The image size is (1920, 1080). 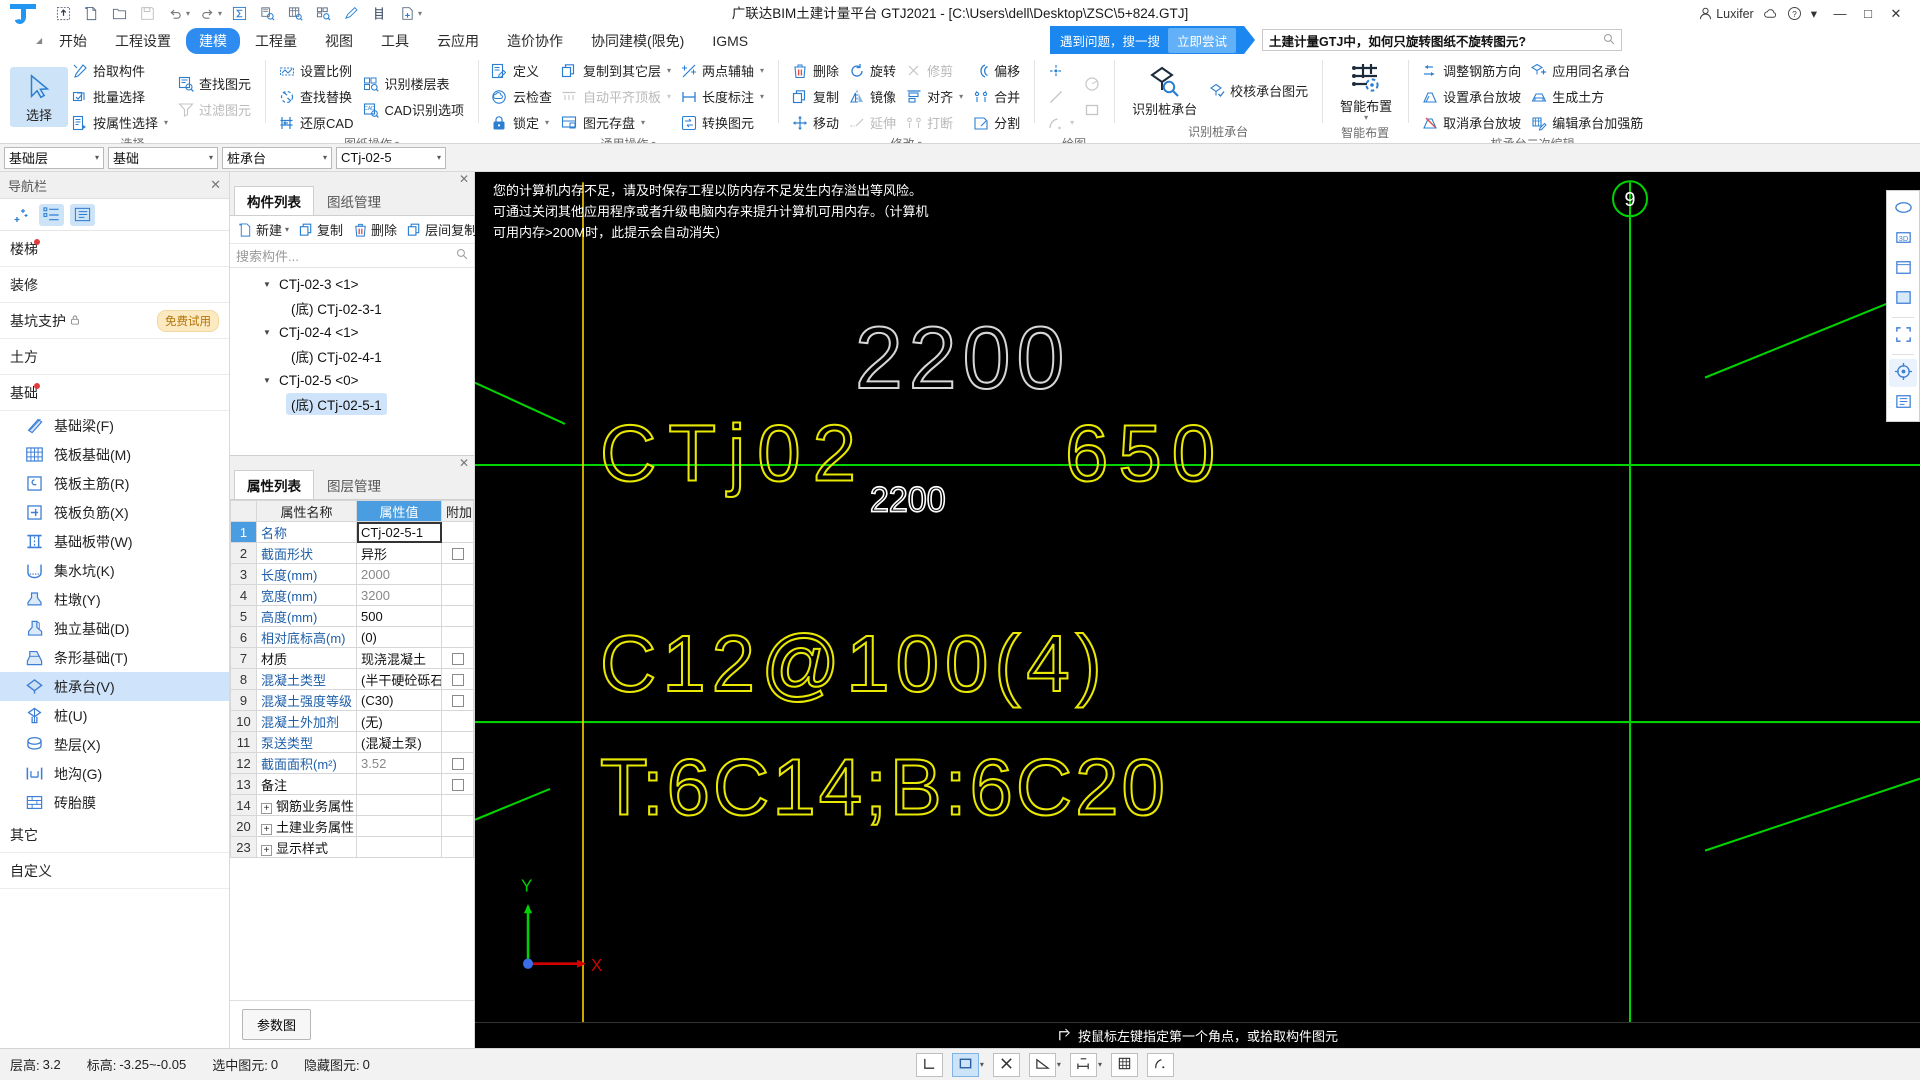 What do you see at coordinates (1903, 336) in the screenshot?
I see `dock-fit-view` at bounding box center [1903, 336].